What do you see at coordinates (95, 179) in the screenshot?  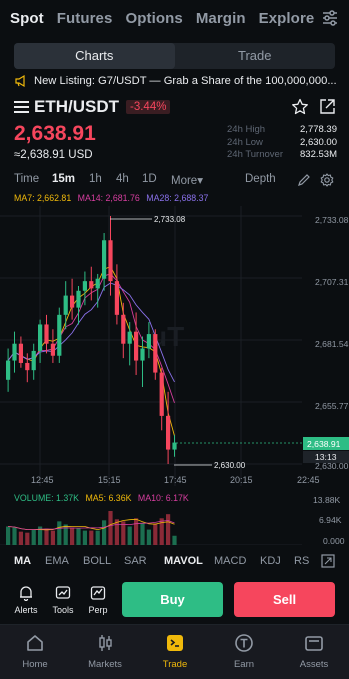 I see `tf-1h: 1h` at bounding box center [95, 179].